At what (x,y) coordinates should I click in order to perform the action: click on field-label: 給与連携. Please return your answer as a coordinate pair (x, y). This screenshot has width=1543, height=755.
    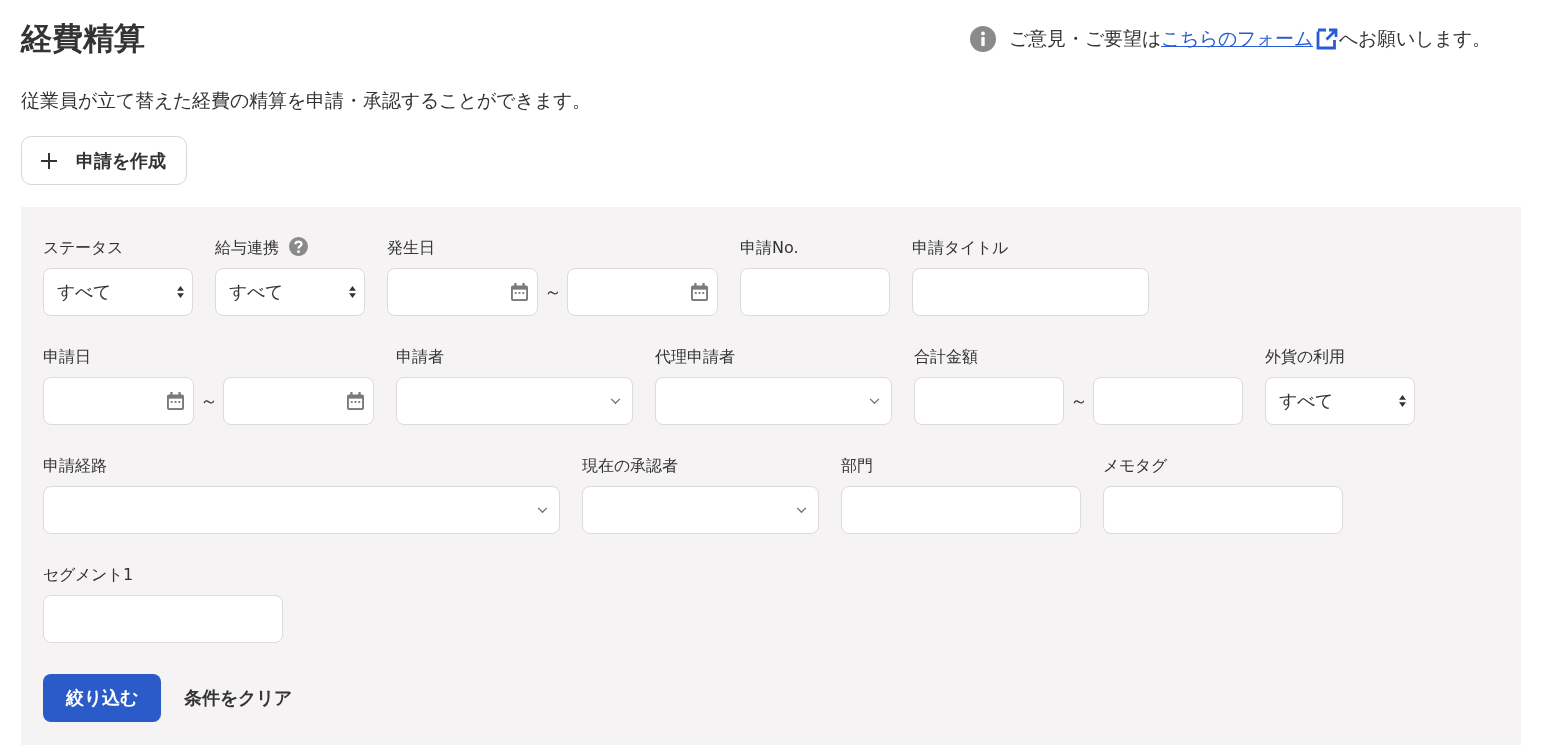
    Looking at the image, I should click on (247, 248).